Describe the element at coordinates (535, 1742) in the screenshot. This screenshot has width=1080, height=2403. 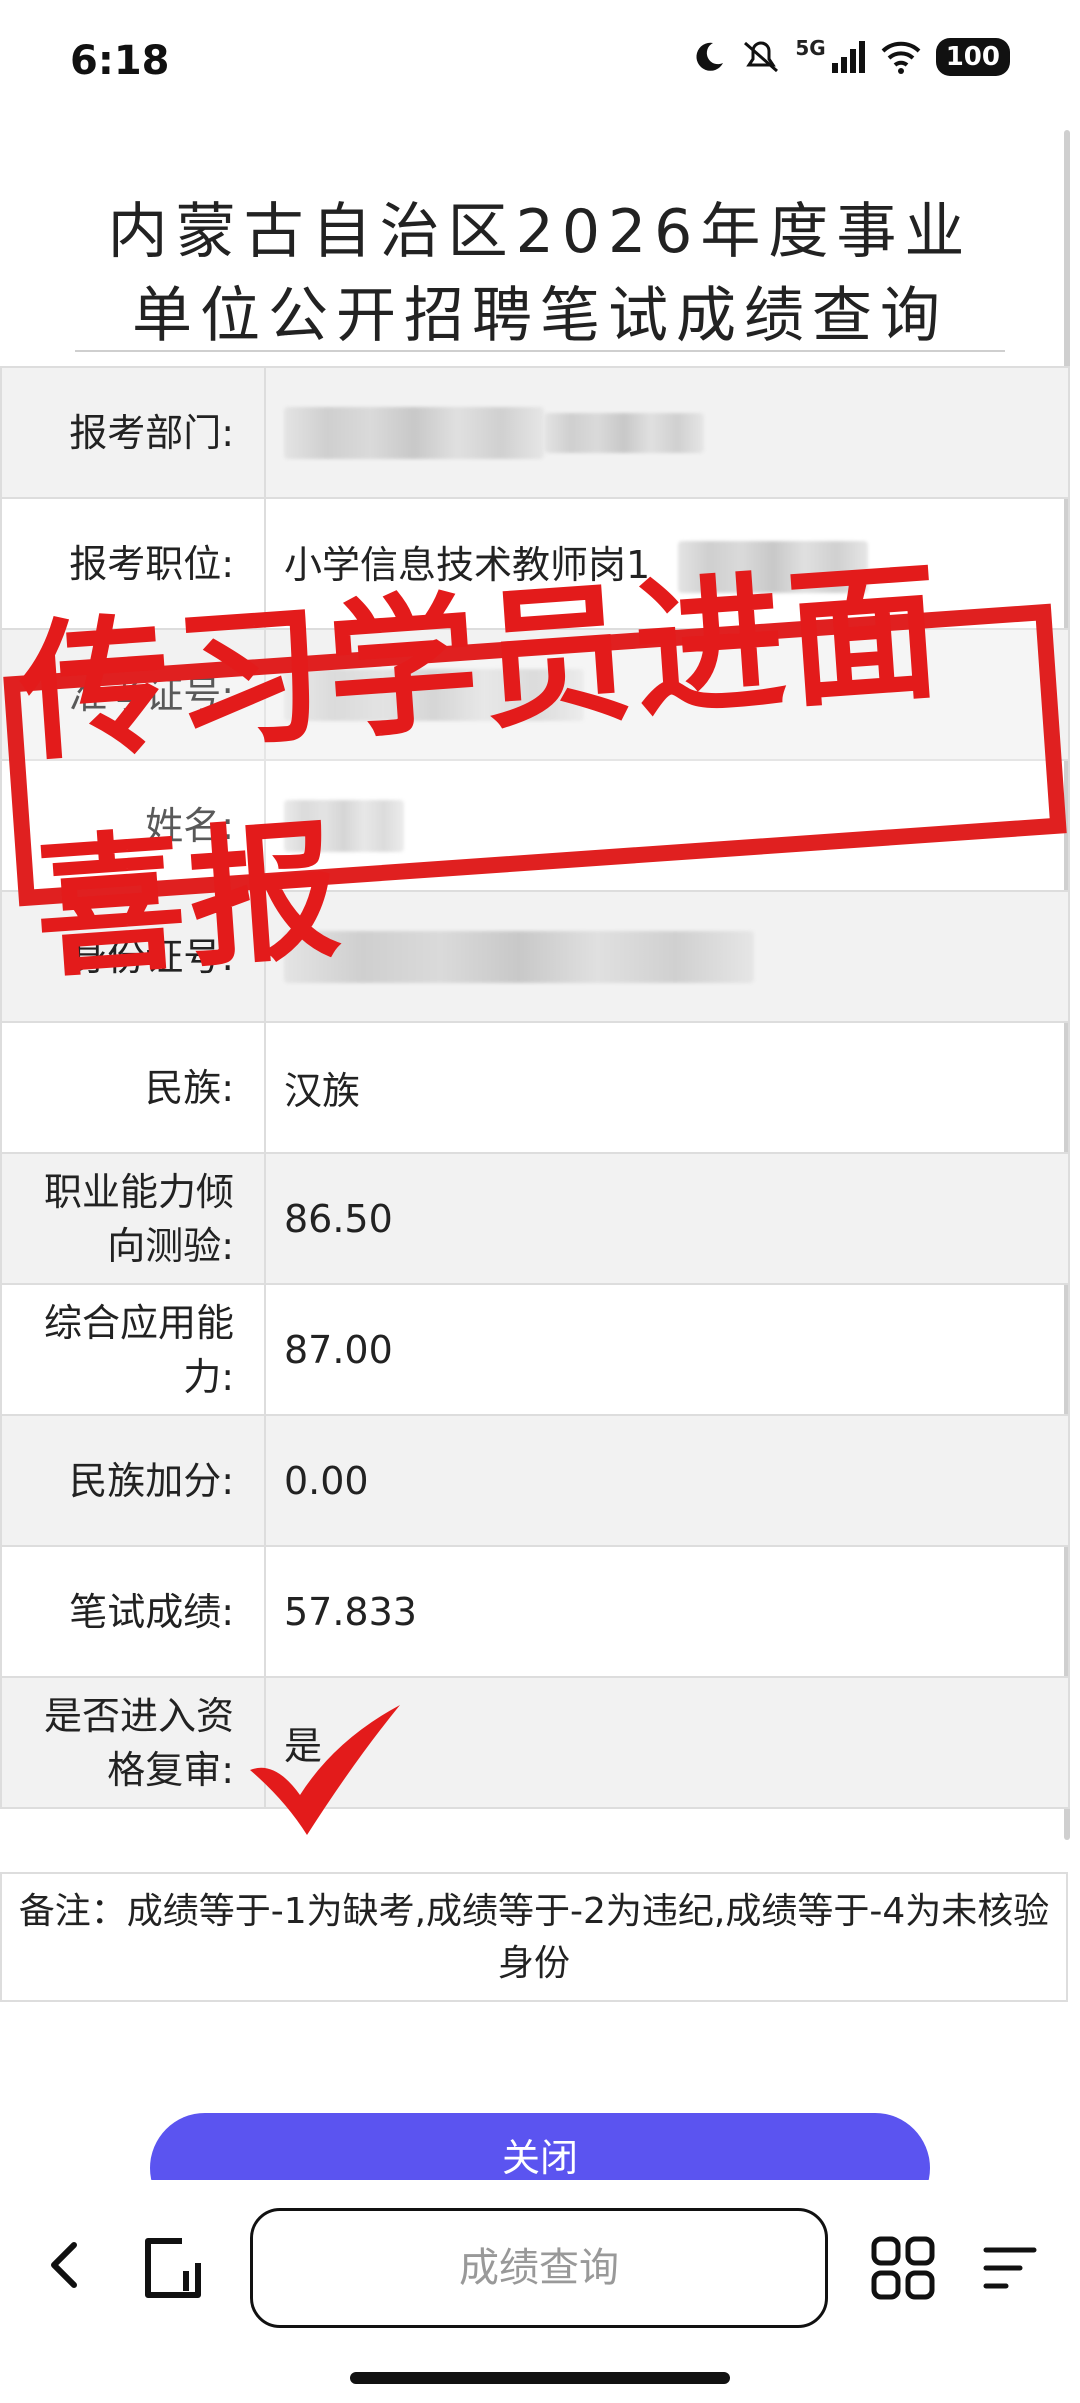
I see `table-row: 是否进入资格复审: 是` at that location.